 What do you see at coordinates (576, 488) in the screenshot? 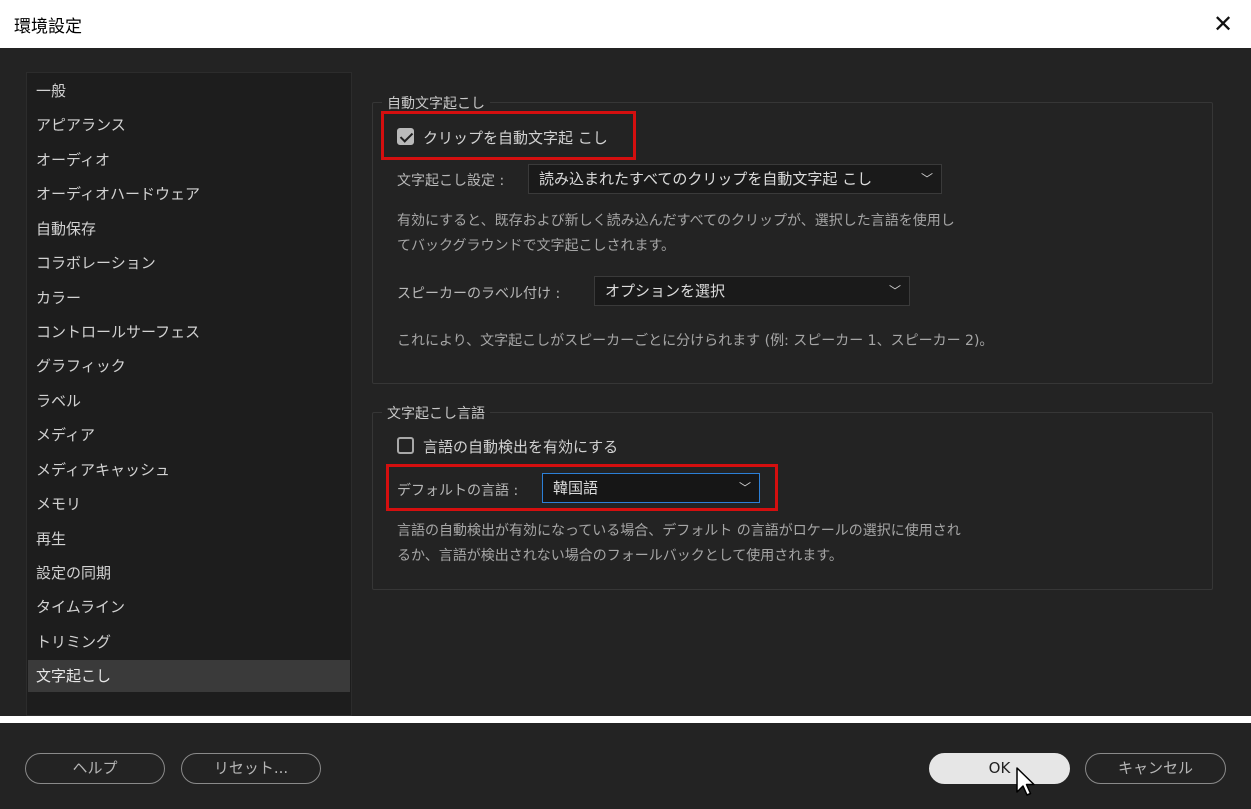
I see `default-language-value: 韓国語` at bounding box center [576, 488].